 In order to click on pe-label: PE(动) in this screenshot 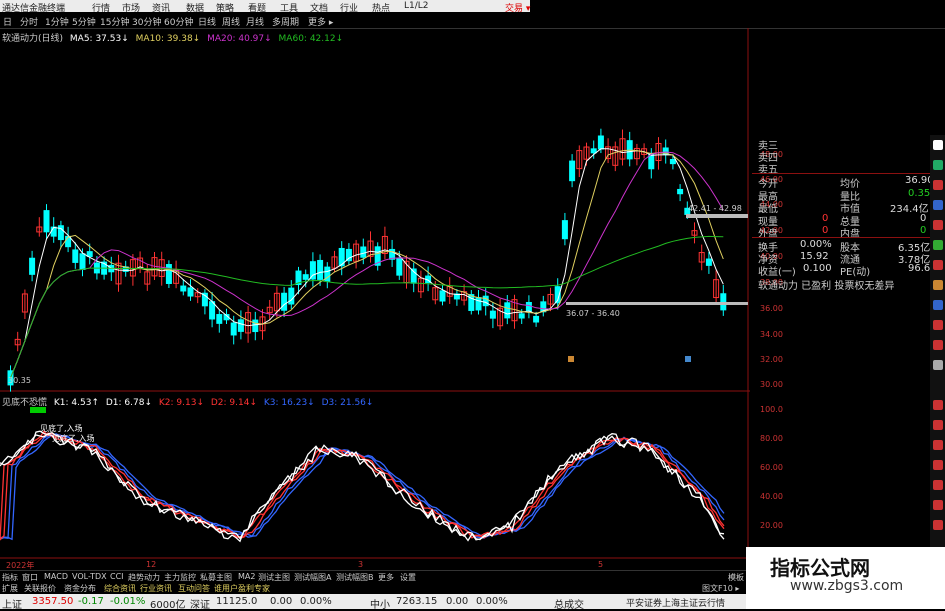, I will do `click(855, 272)`.